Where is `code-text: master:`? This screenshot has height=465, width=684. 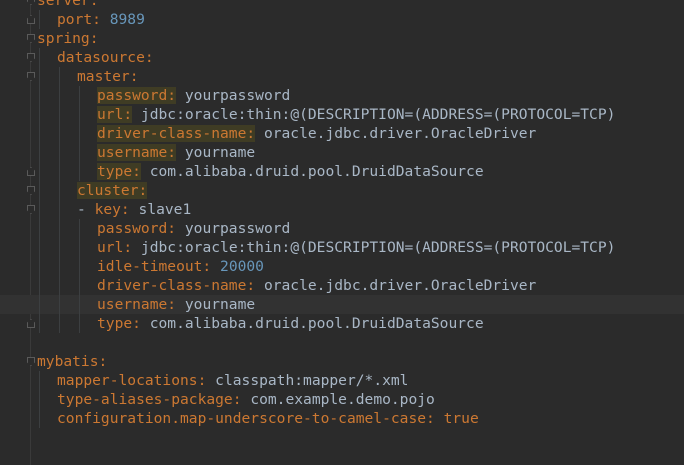 code-text: master: is located at coordinates (108, 76).